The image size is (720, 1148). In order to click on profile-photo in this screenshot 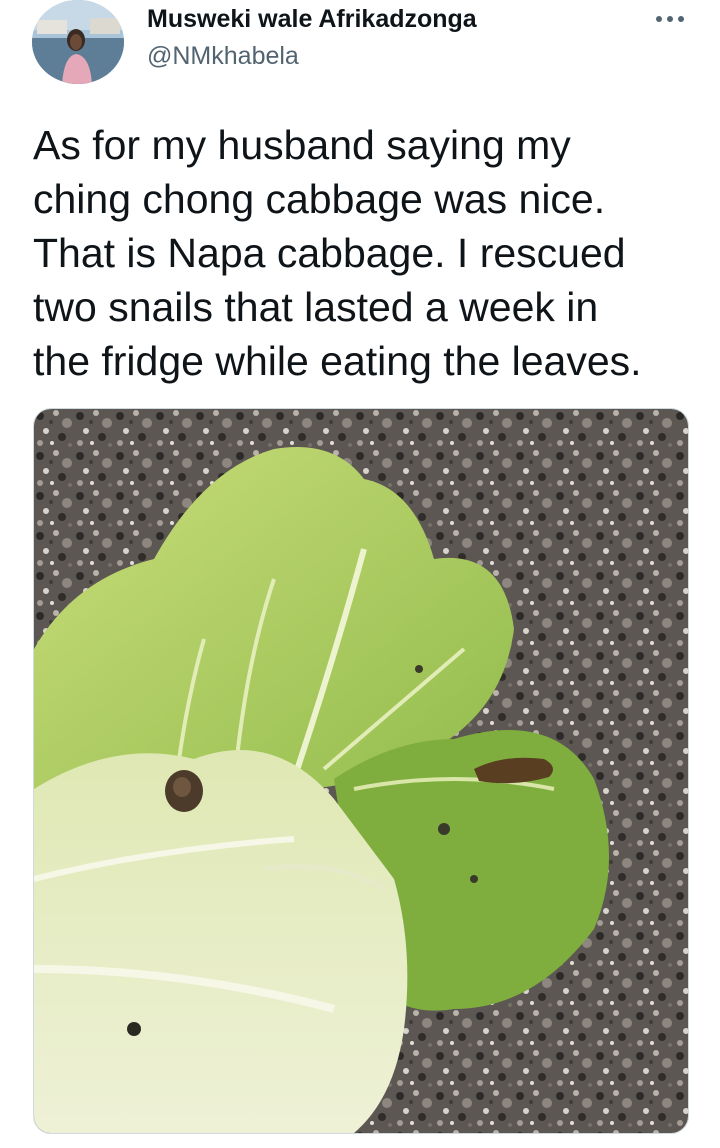, I will do `click(78, 42)`.